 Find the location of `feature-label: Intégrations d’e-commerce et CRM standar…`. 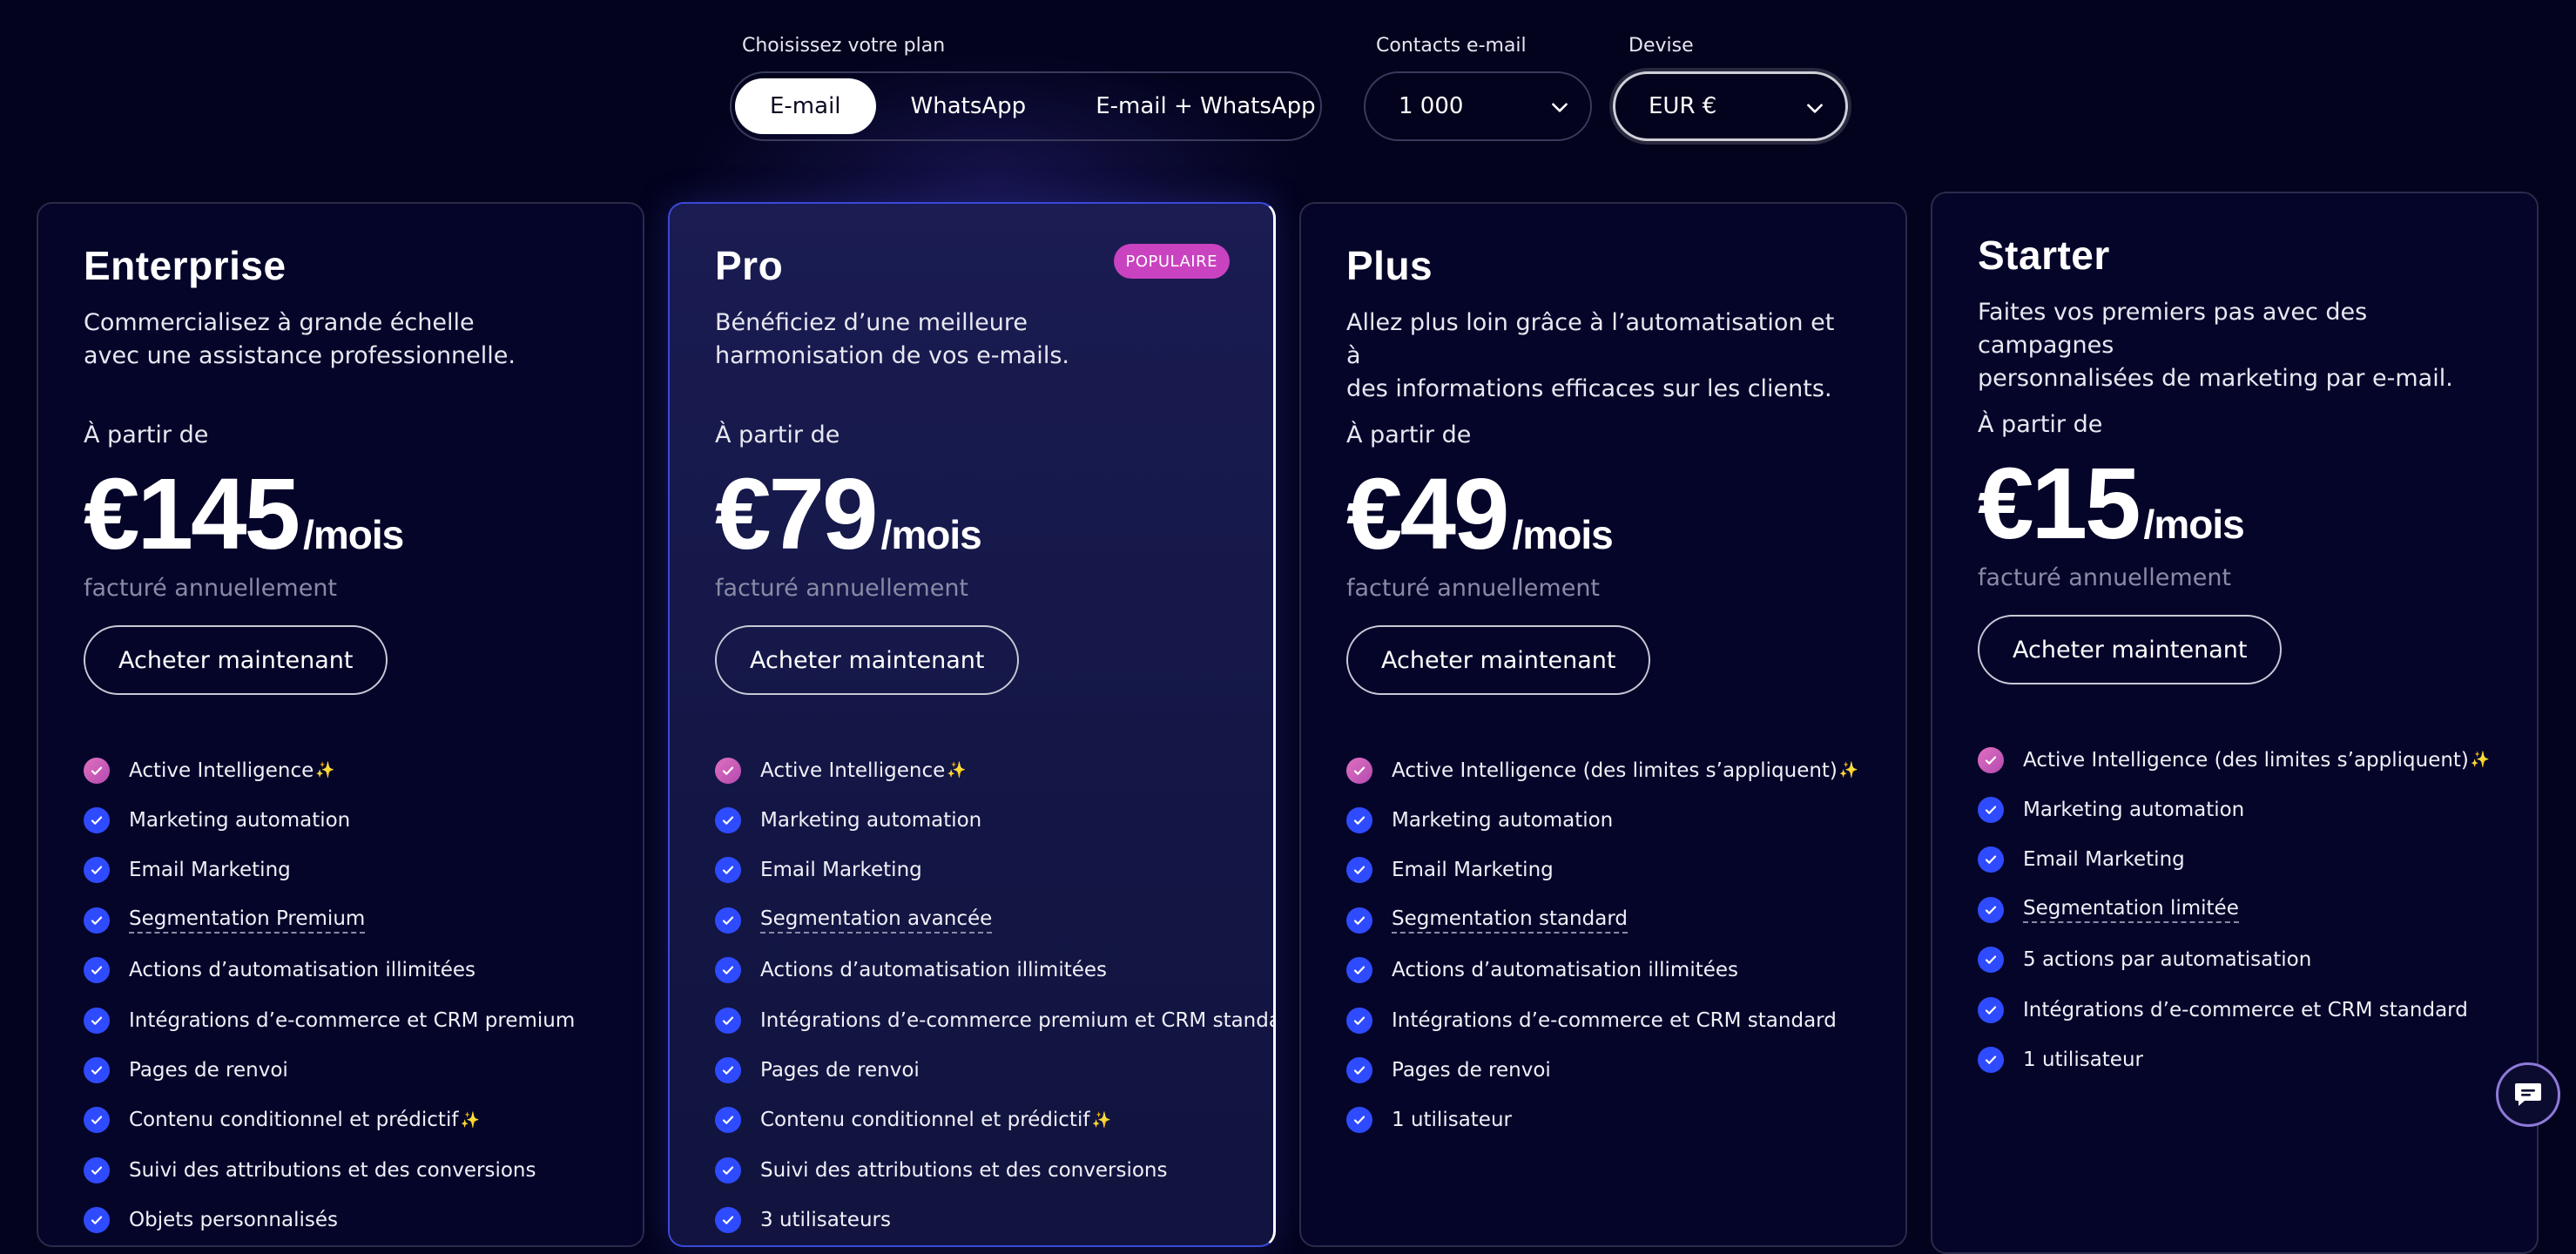

feature-label: Intégrations d’e-commerce et CRM standar… is located at coordinates (1614, 1020).